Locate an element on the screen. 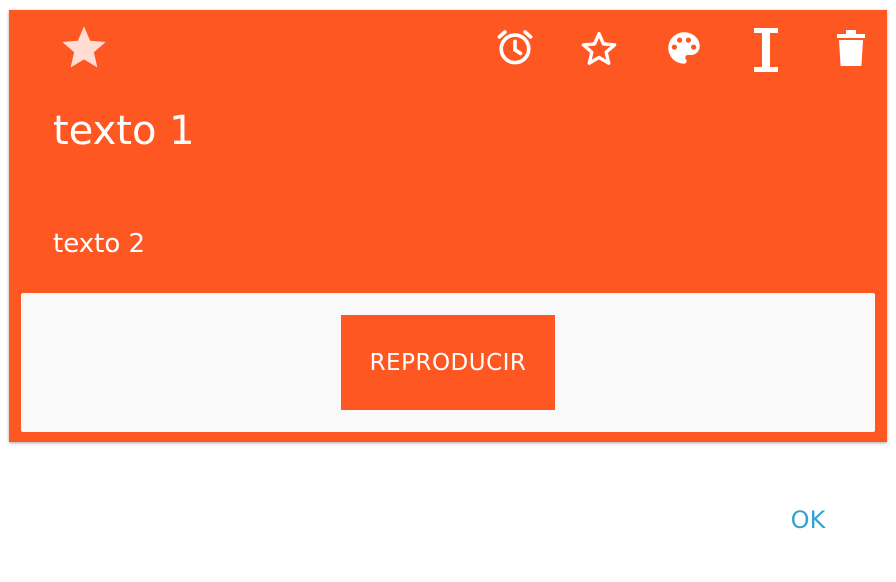 The width and height of the screenshot is (896, 582). star-filled-icon is located at coordinates (84, 48).